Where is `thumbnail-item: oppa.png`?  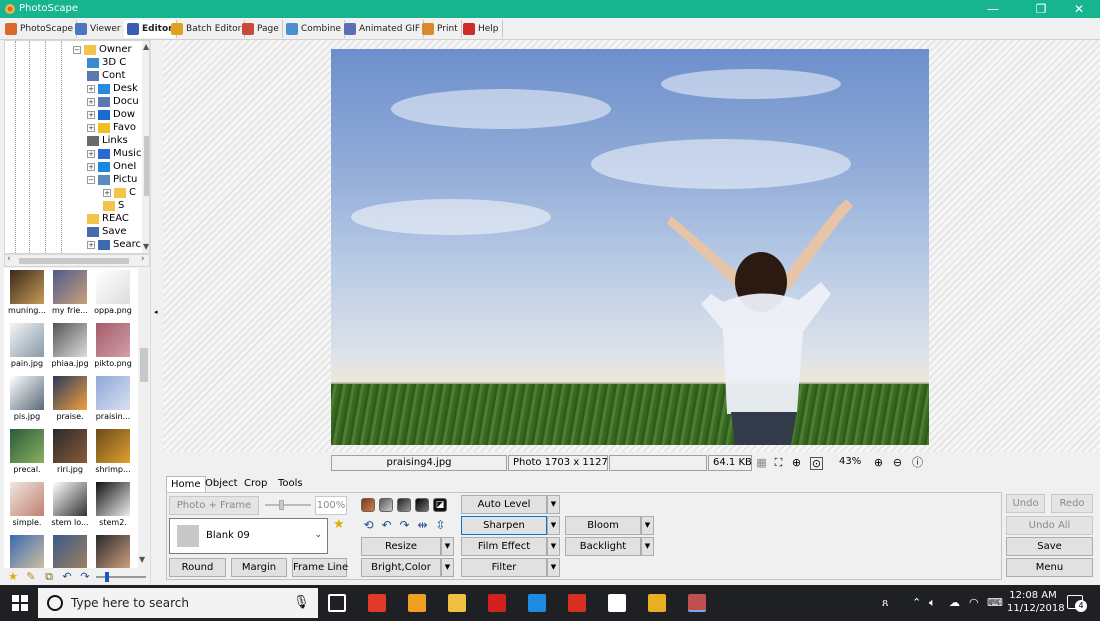 thumbnail-item: oppa.png is located at coordinates (113, 294).